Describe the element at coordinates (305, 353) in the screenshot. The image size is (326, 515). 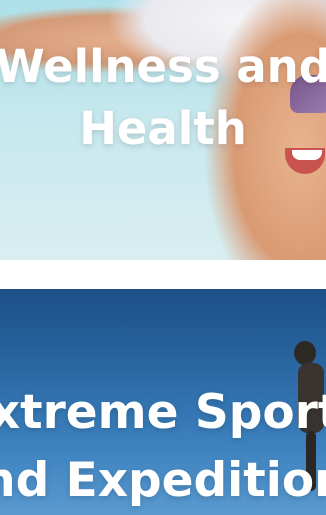
I see `climber-head` at that location.